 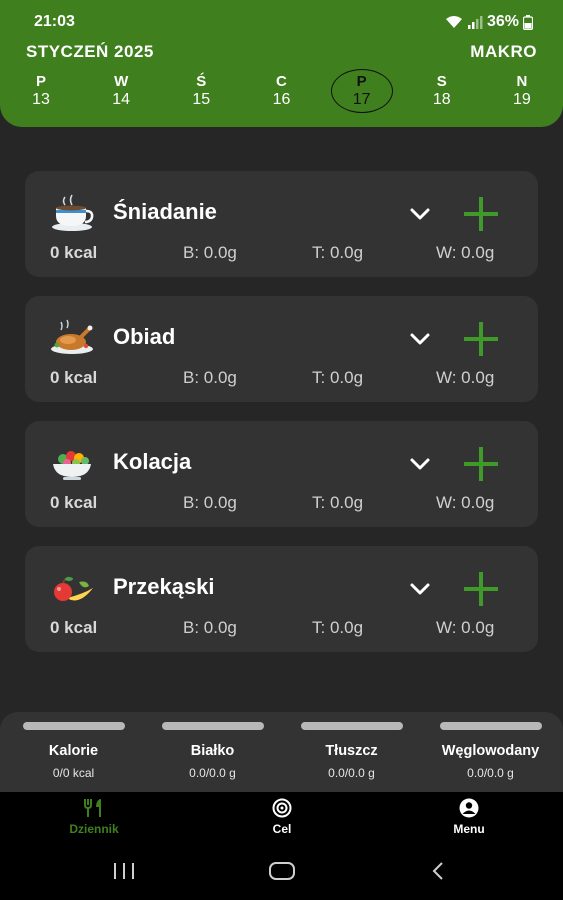 What do you see at coordinates (164, 586) in the screenshot?
I see `meal-title: Przekąski` at bounding box center [164, 586].